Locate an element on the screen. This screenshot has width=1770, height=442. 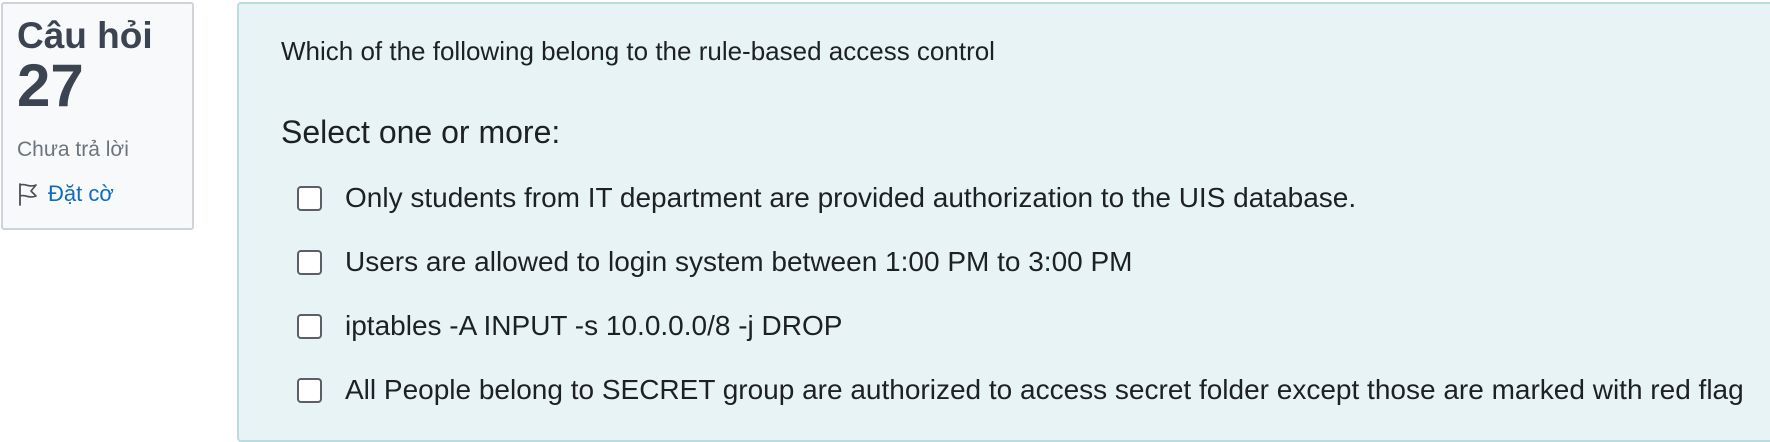
answer-prompt: Select one or more: is located at coordinates (421, 132).